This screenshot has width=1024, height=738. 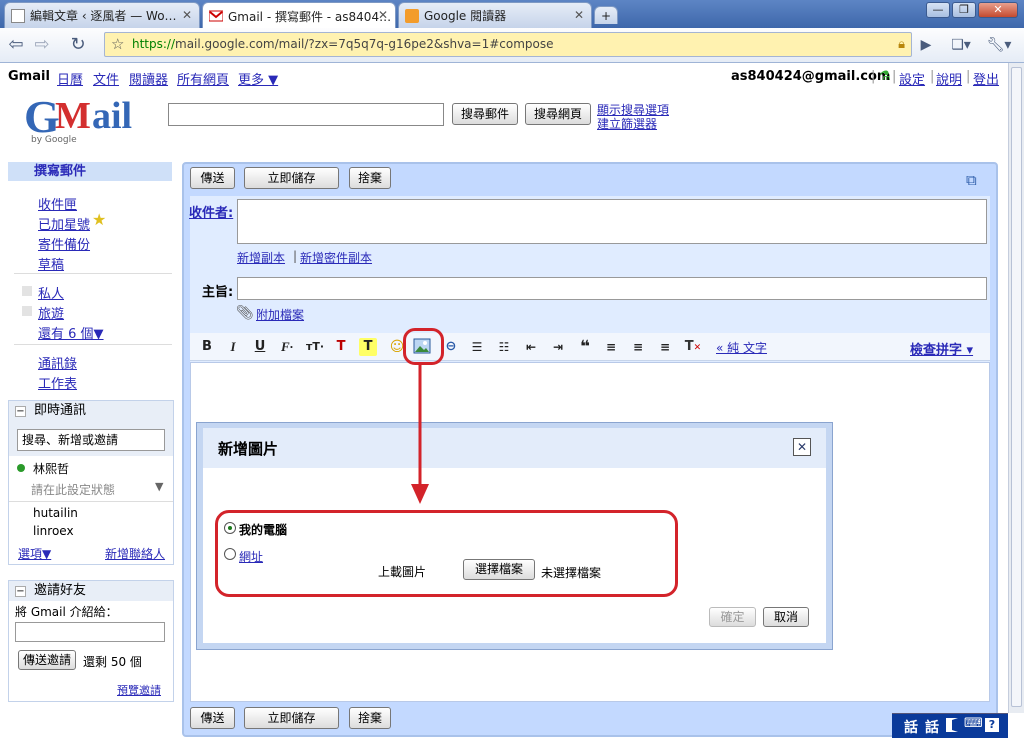 What do you see at coordinates (71, 332) in the screenshot?
I see `more-labels-link: 還有 6 個▼` at bounding box center [71, 332].